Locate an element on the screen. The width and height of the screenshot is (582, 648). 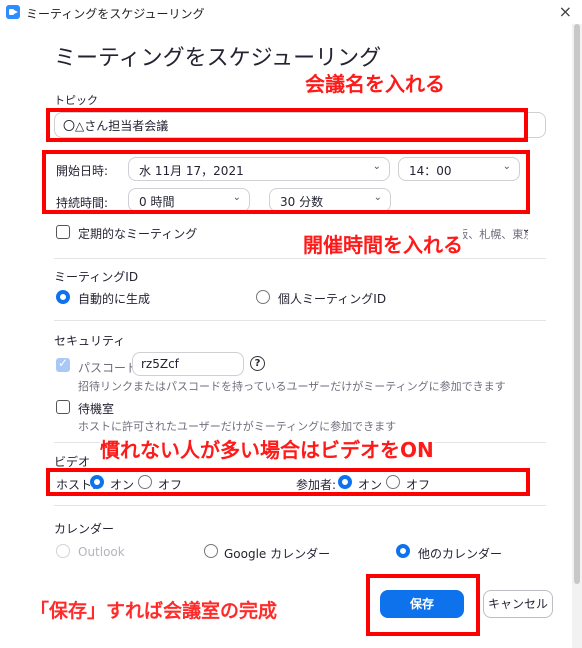
scrollbar is located at coordinates (577, 336).